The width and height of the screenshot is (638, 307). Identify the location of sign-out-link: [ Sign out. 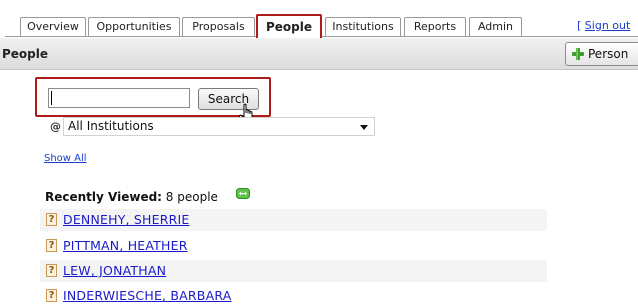
(603, 25).